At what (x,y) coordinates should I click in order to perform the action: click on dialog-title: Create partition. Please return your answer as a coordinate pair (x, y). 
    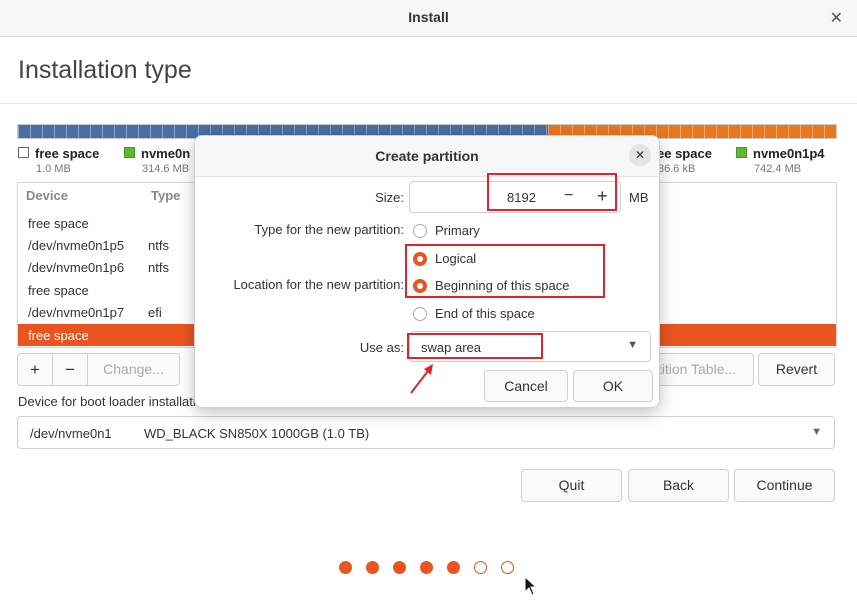
    Looking at the image, I should click on (427, 156).